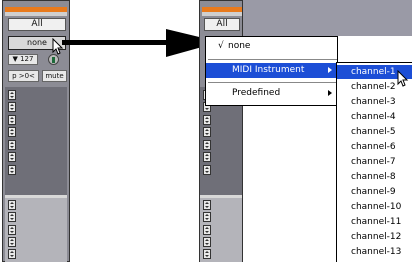  Describe the element at coordinates (374, 192) in the screenshot. I see `submenu-item-channel-9: channel-9` at that location.